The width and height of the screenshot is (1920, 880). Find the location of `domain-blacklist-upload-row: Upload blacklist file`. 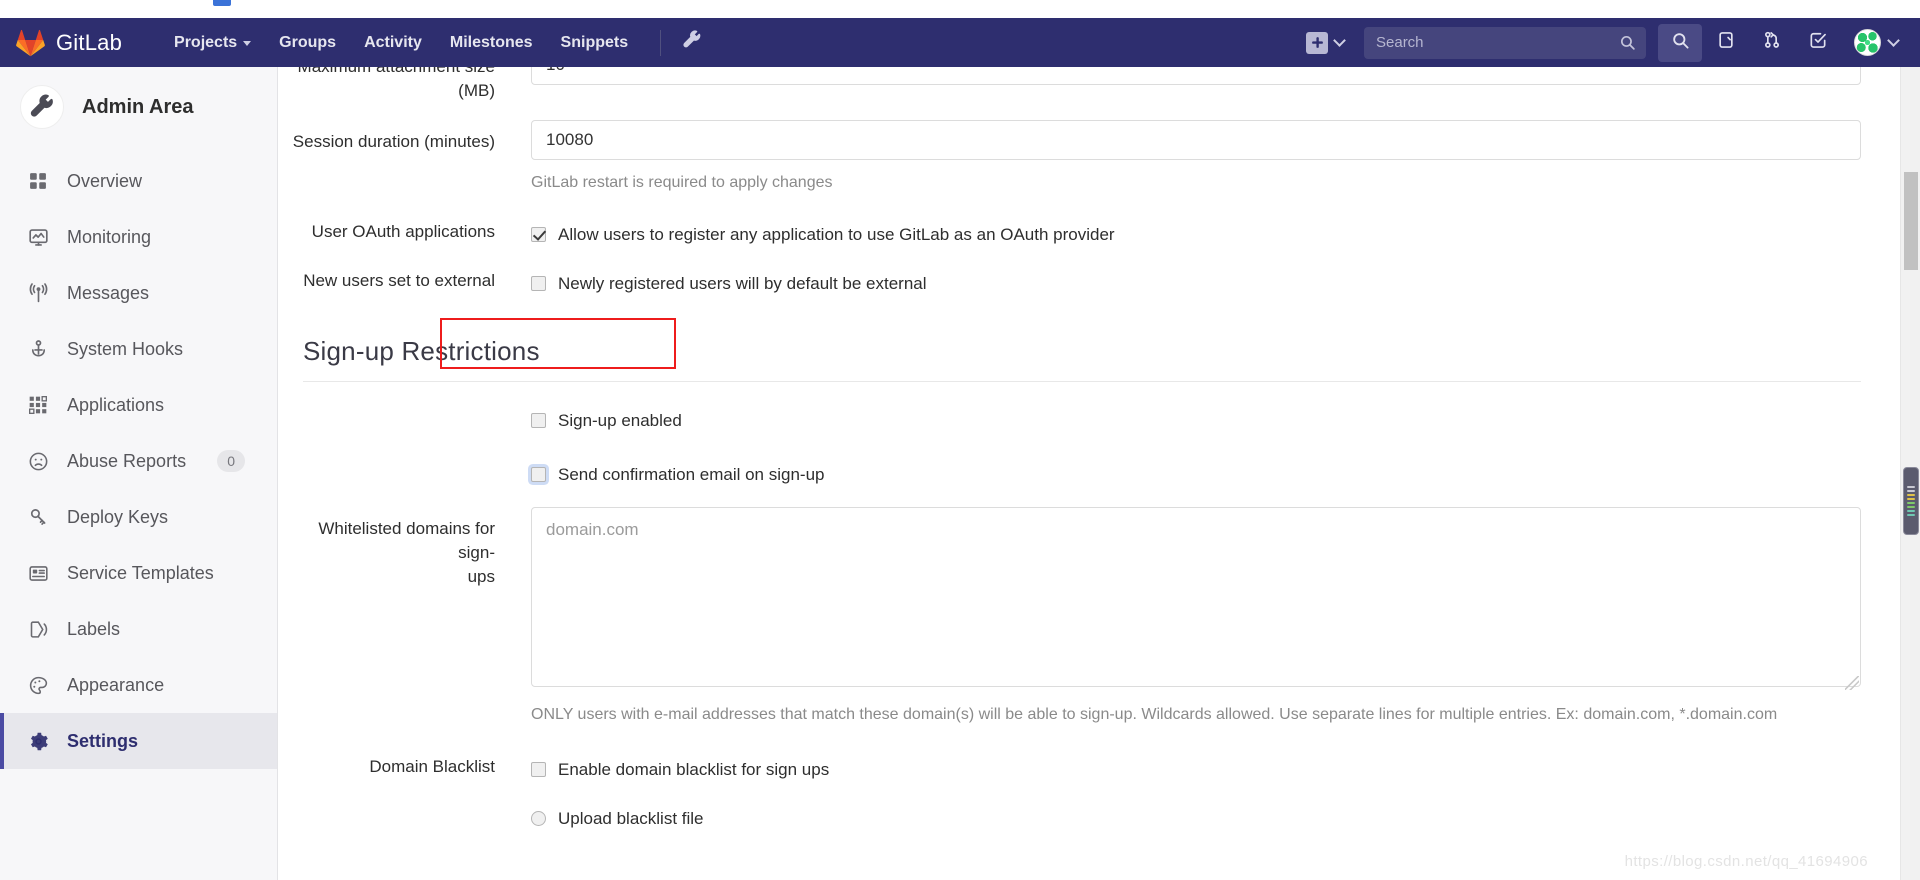

domain-blacklist-upload-row: Upload blacklist file is located at coordinates (1196, 806).